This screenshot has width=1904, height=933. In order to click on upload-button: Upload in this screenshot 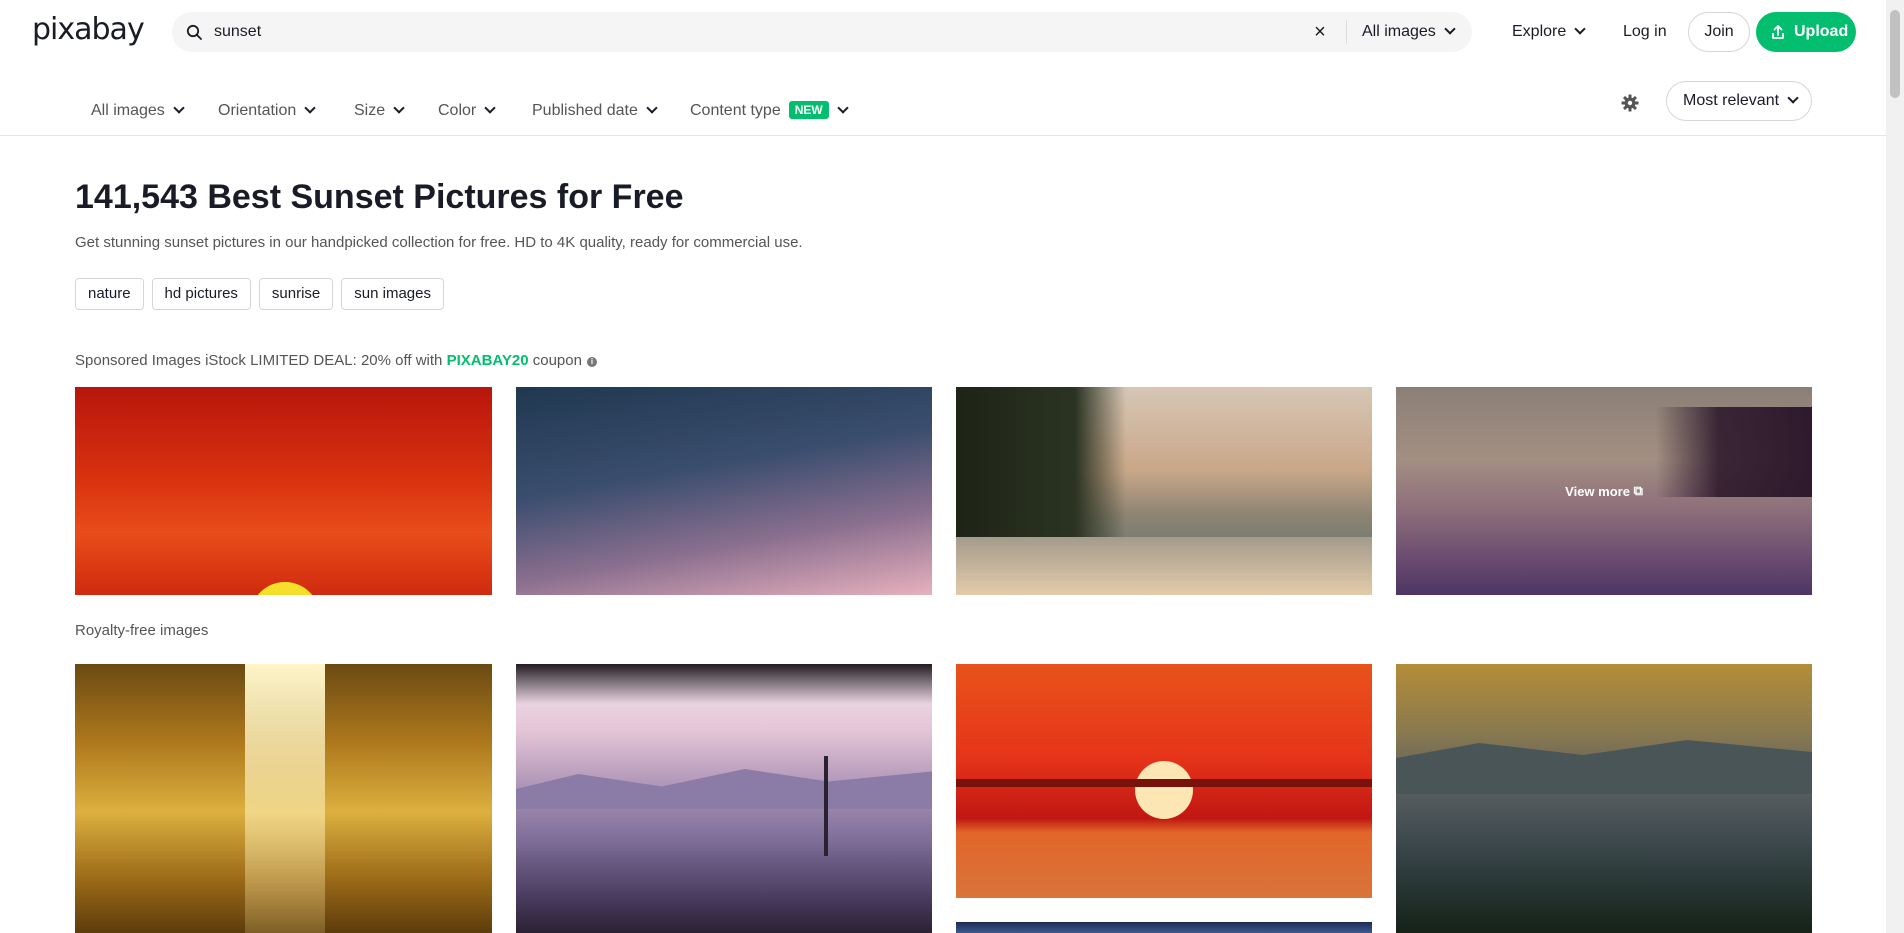, I will do `click(1806, 32)`.